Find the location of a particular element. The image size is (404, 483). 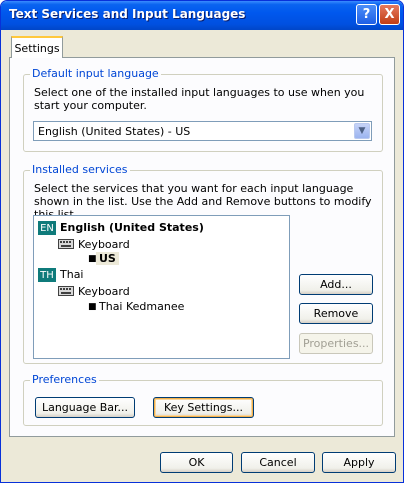

remove-button: Remove is located at coordinates (336, 313).